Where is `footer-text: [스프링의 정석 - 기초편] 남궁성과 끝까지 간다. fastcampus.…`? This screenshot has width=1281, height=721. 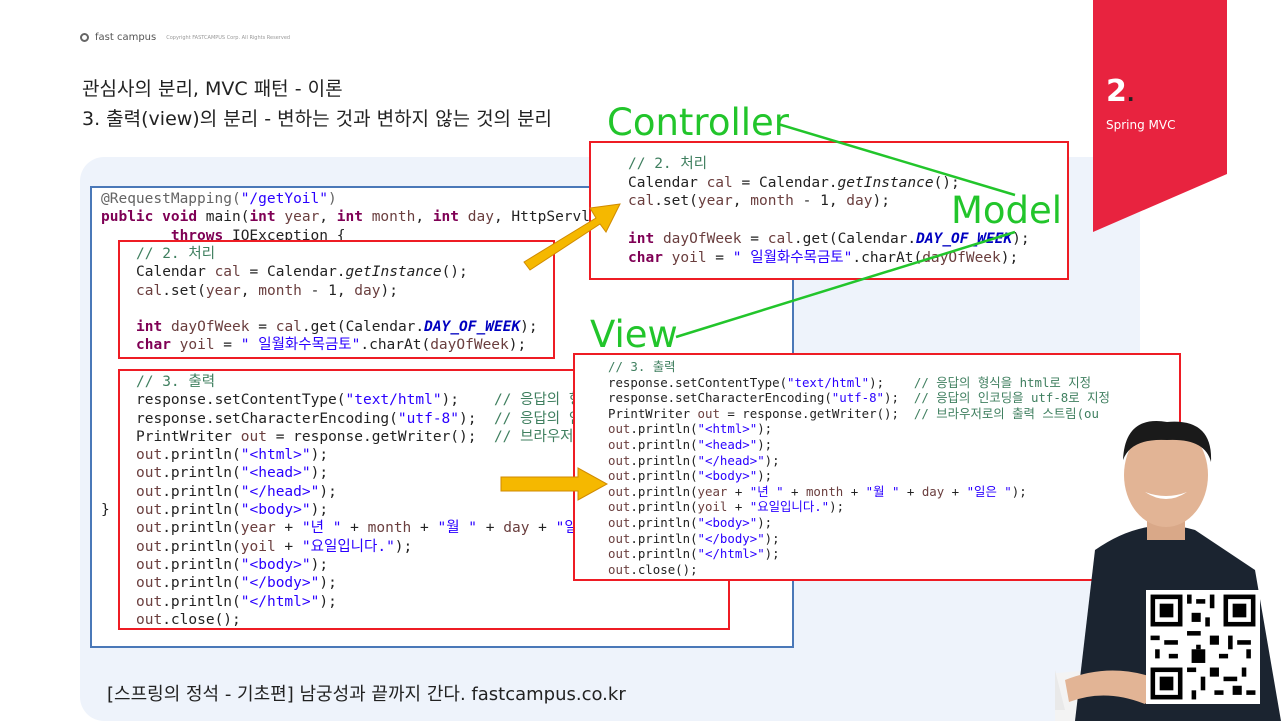 footer-text: [스프링의 정석 - 기초편] 남궁성과 끝까지 간다. fastcampus.… is located at coordinates (366, 694).